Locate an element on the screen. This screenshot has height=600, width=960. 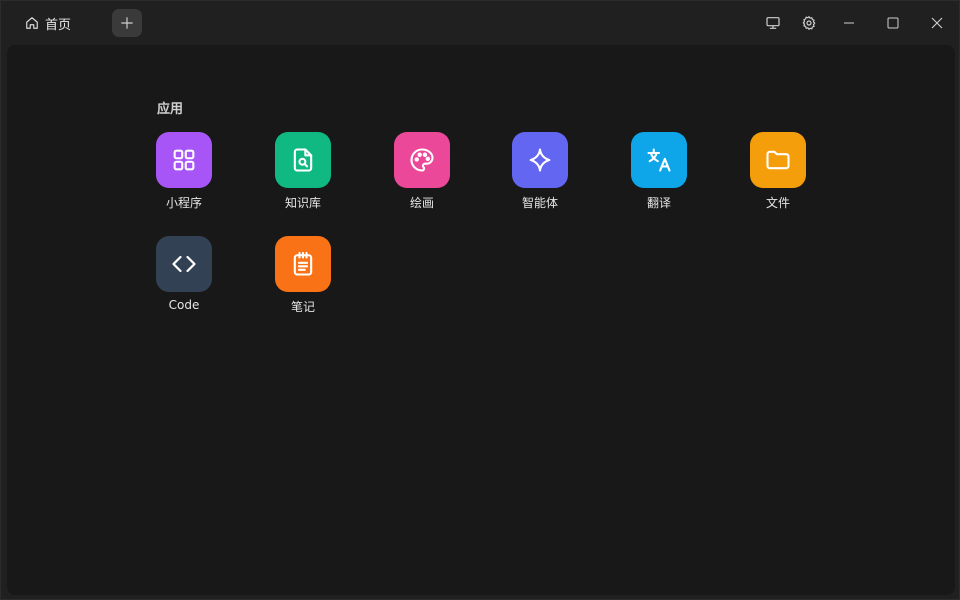
app-label: 小程序 is located at coordinates (183, 203).